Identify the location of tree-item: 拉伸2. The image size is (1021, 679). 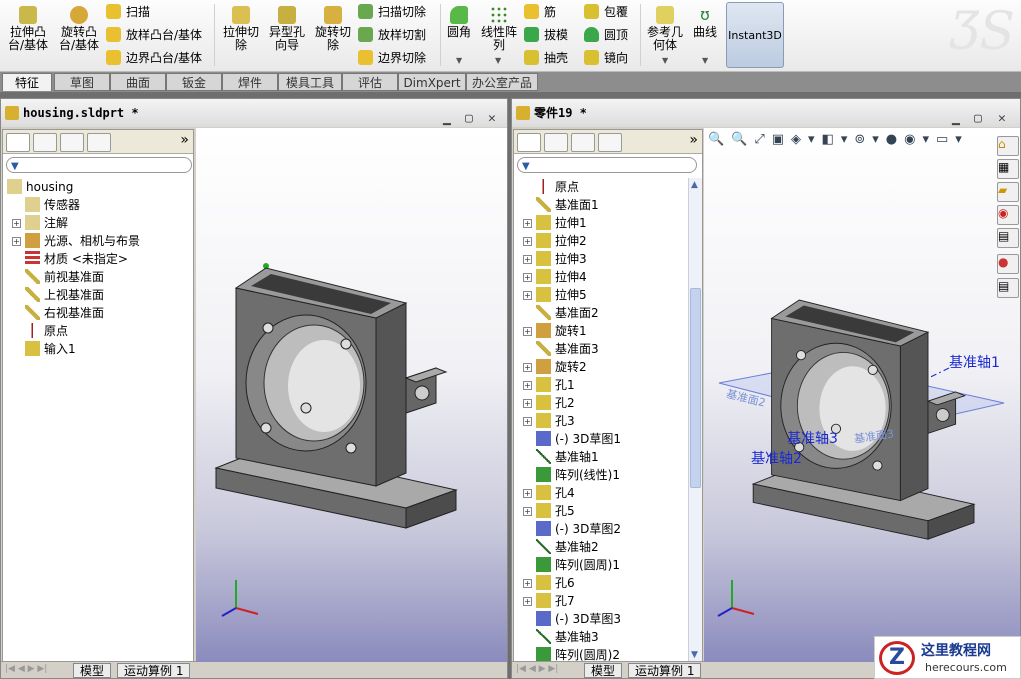
(561, 241).